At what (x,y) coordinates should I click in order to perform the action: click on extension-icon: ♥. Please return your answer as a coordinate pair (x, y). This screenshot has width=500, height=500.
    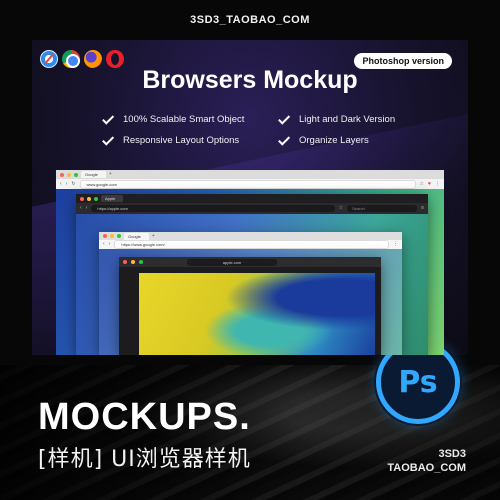
    Looking at the image, I should click on (429, 184).